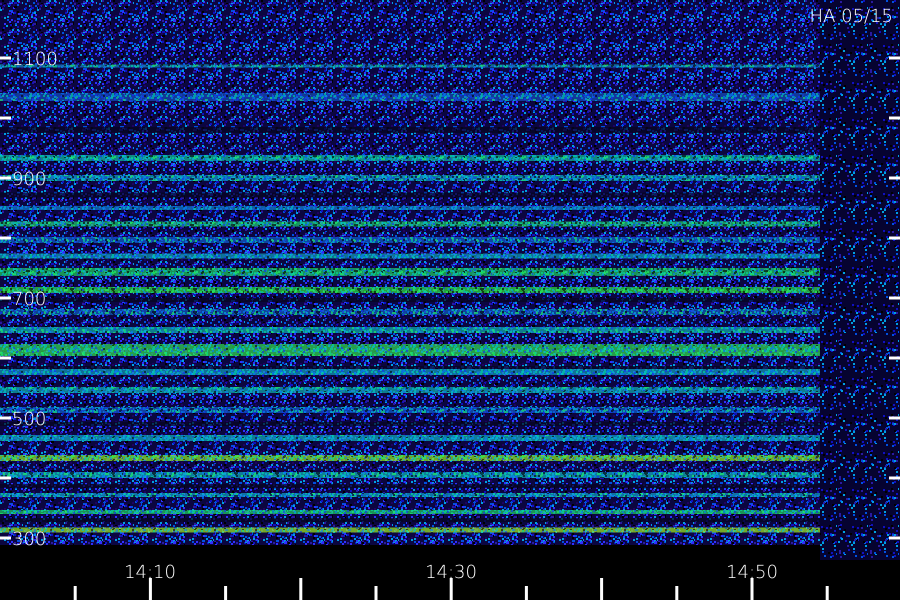 The width and height of the screenshot is (900, 600). I want to click on axis-label: 900, so click(29, 179).